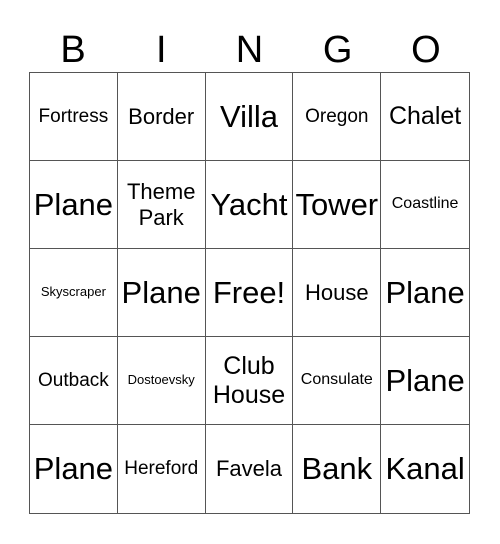 This screenshot has width=500, height=544. Describe the element at coordinates (337, 50) in the screenshot. I see `header-letter-g: G` at that location.